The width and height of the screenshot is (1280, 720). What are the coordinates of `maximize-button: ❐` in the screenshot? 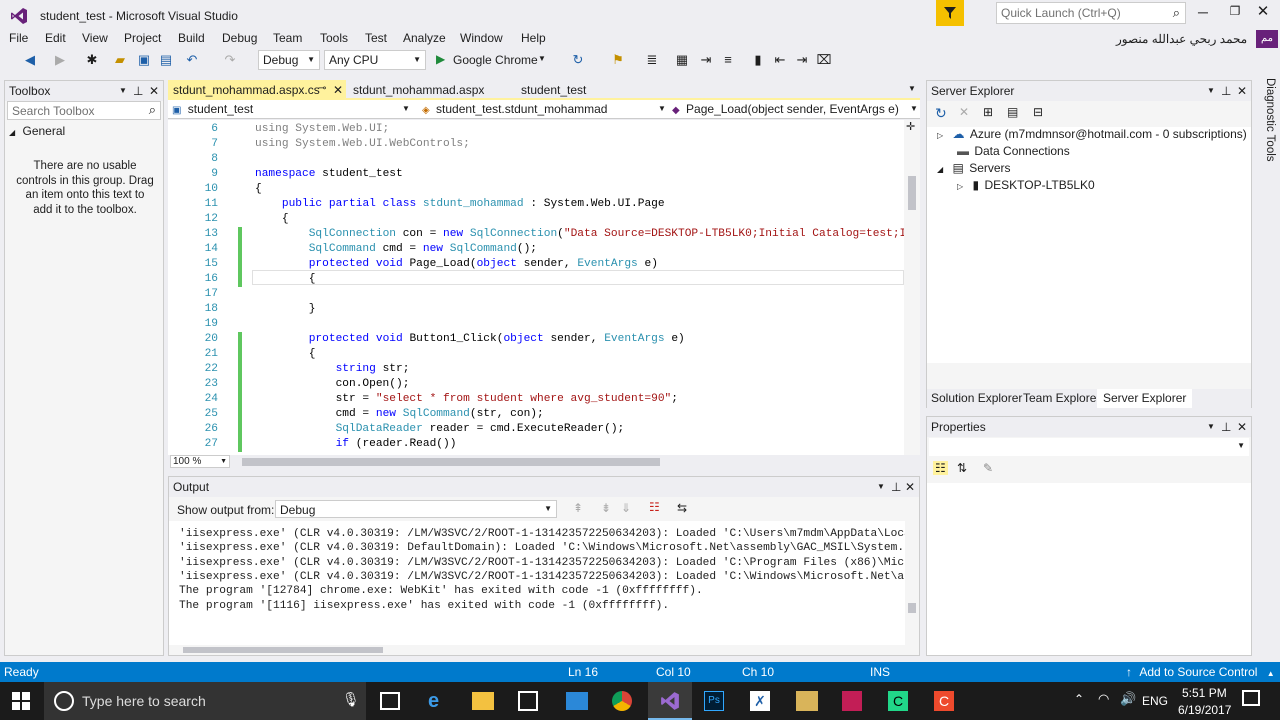 It's located at (1235, 11).